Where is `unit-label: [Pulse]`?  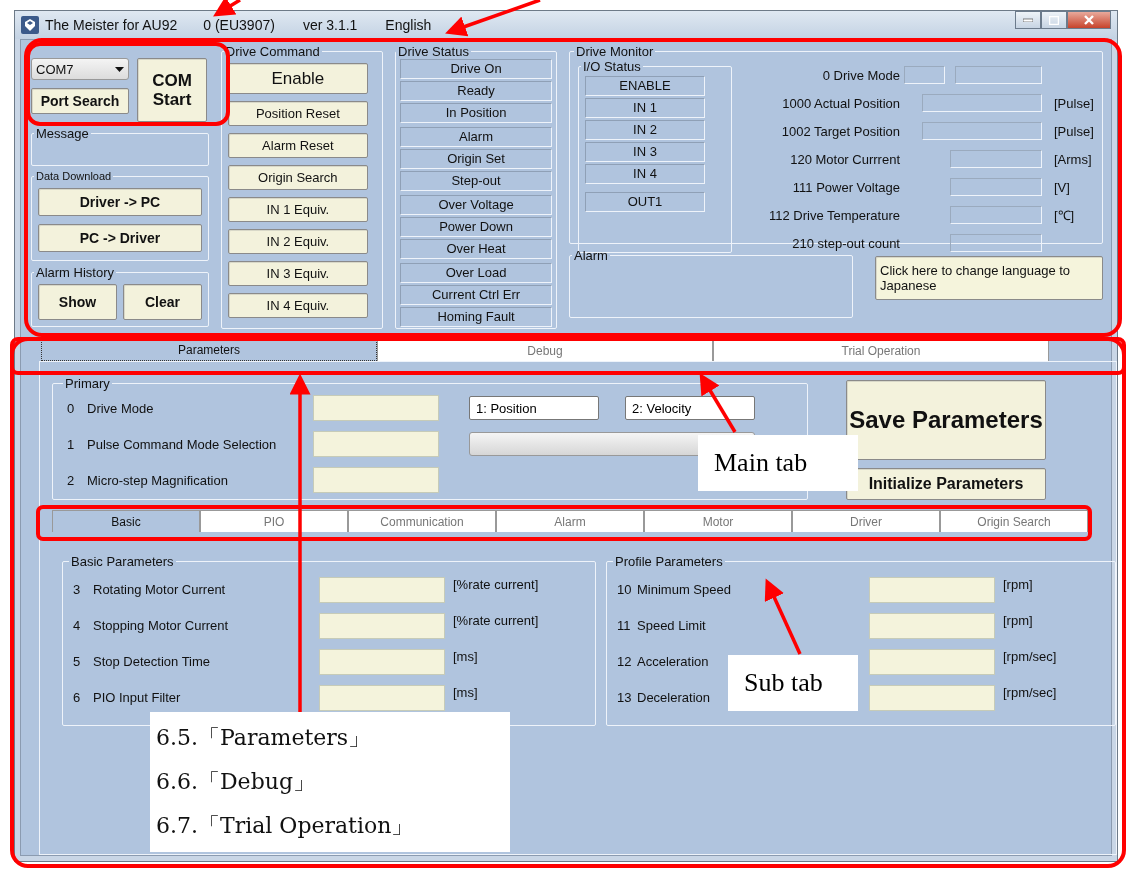 unit-label: [Pulse] is located at coordinates (1072, 103).